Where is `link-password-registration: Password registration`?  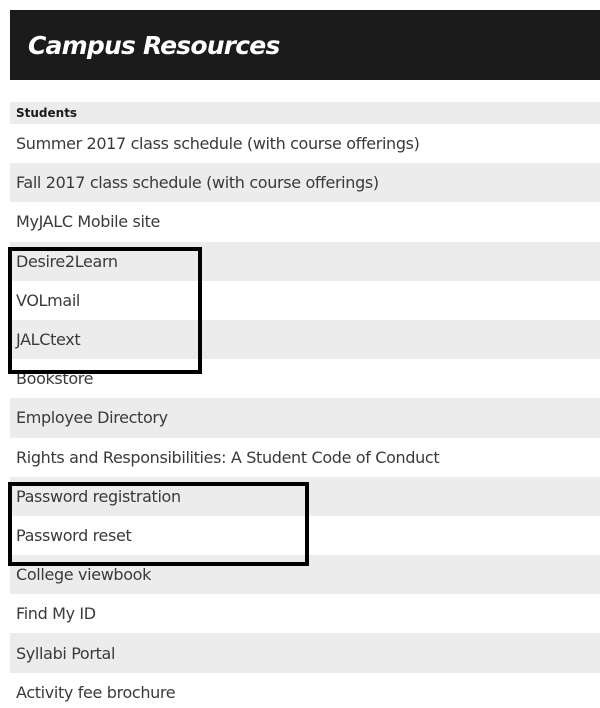 link-password-registration: Password registration is located at coordinates (305, 496).